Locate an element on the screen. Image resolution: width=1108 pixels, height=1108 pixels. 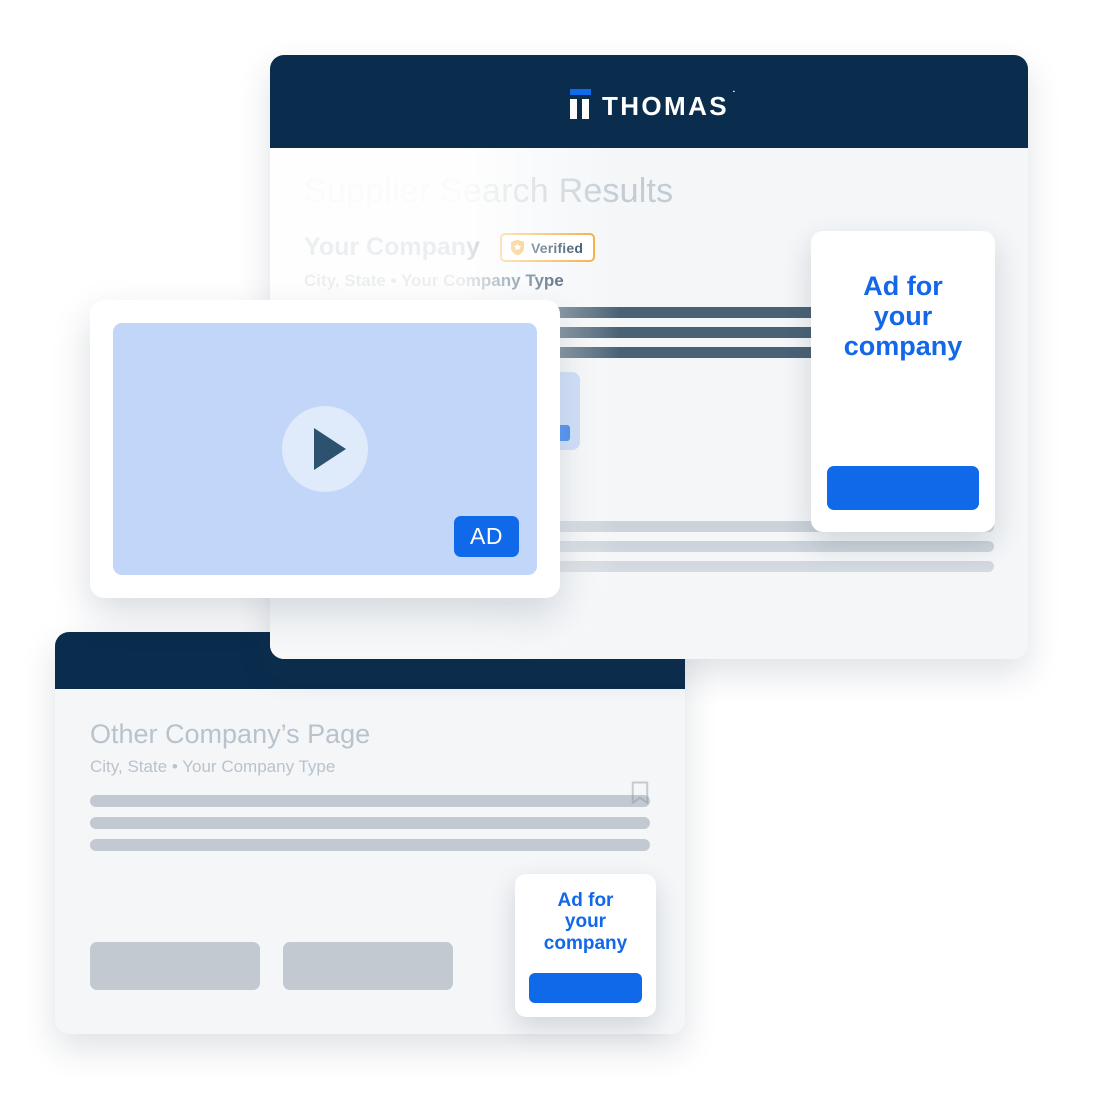
ad-headline-small: Ad for your company is located at coordinates (585, 922).